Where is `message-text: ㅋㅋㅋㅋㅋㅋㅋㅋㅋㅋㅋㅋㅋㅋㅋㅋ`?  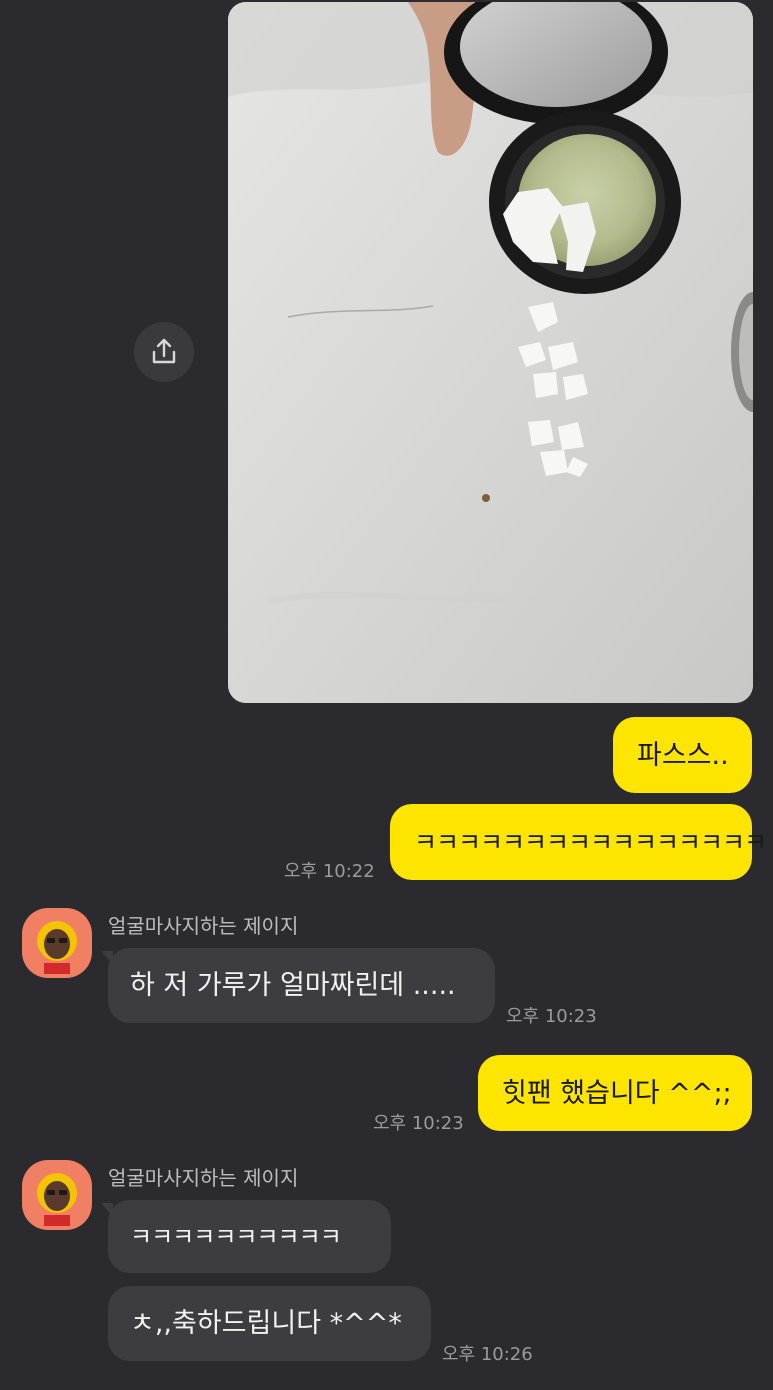 message-text: ㅋㅋㅋㅋㅋㅋㅋㅋㅋㅋㅋㅋㅋㅋㅋㅋ is located at coordinates (590, 842).